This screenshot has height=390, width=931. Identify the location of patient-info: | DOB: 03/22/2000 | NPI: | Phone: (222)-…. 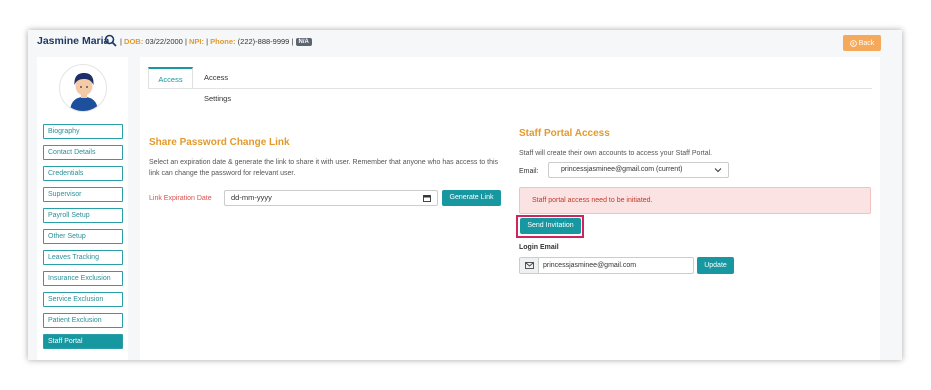
(216, 41).